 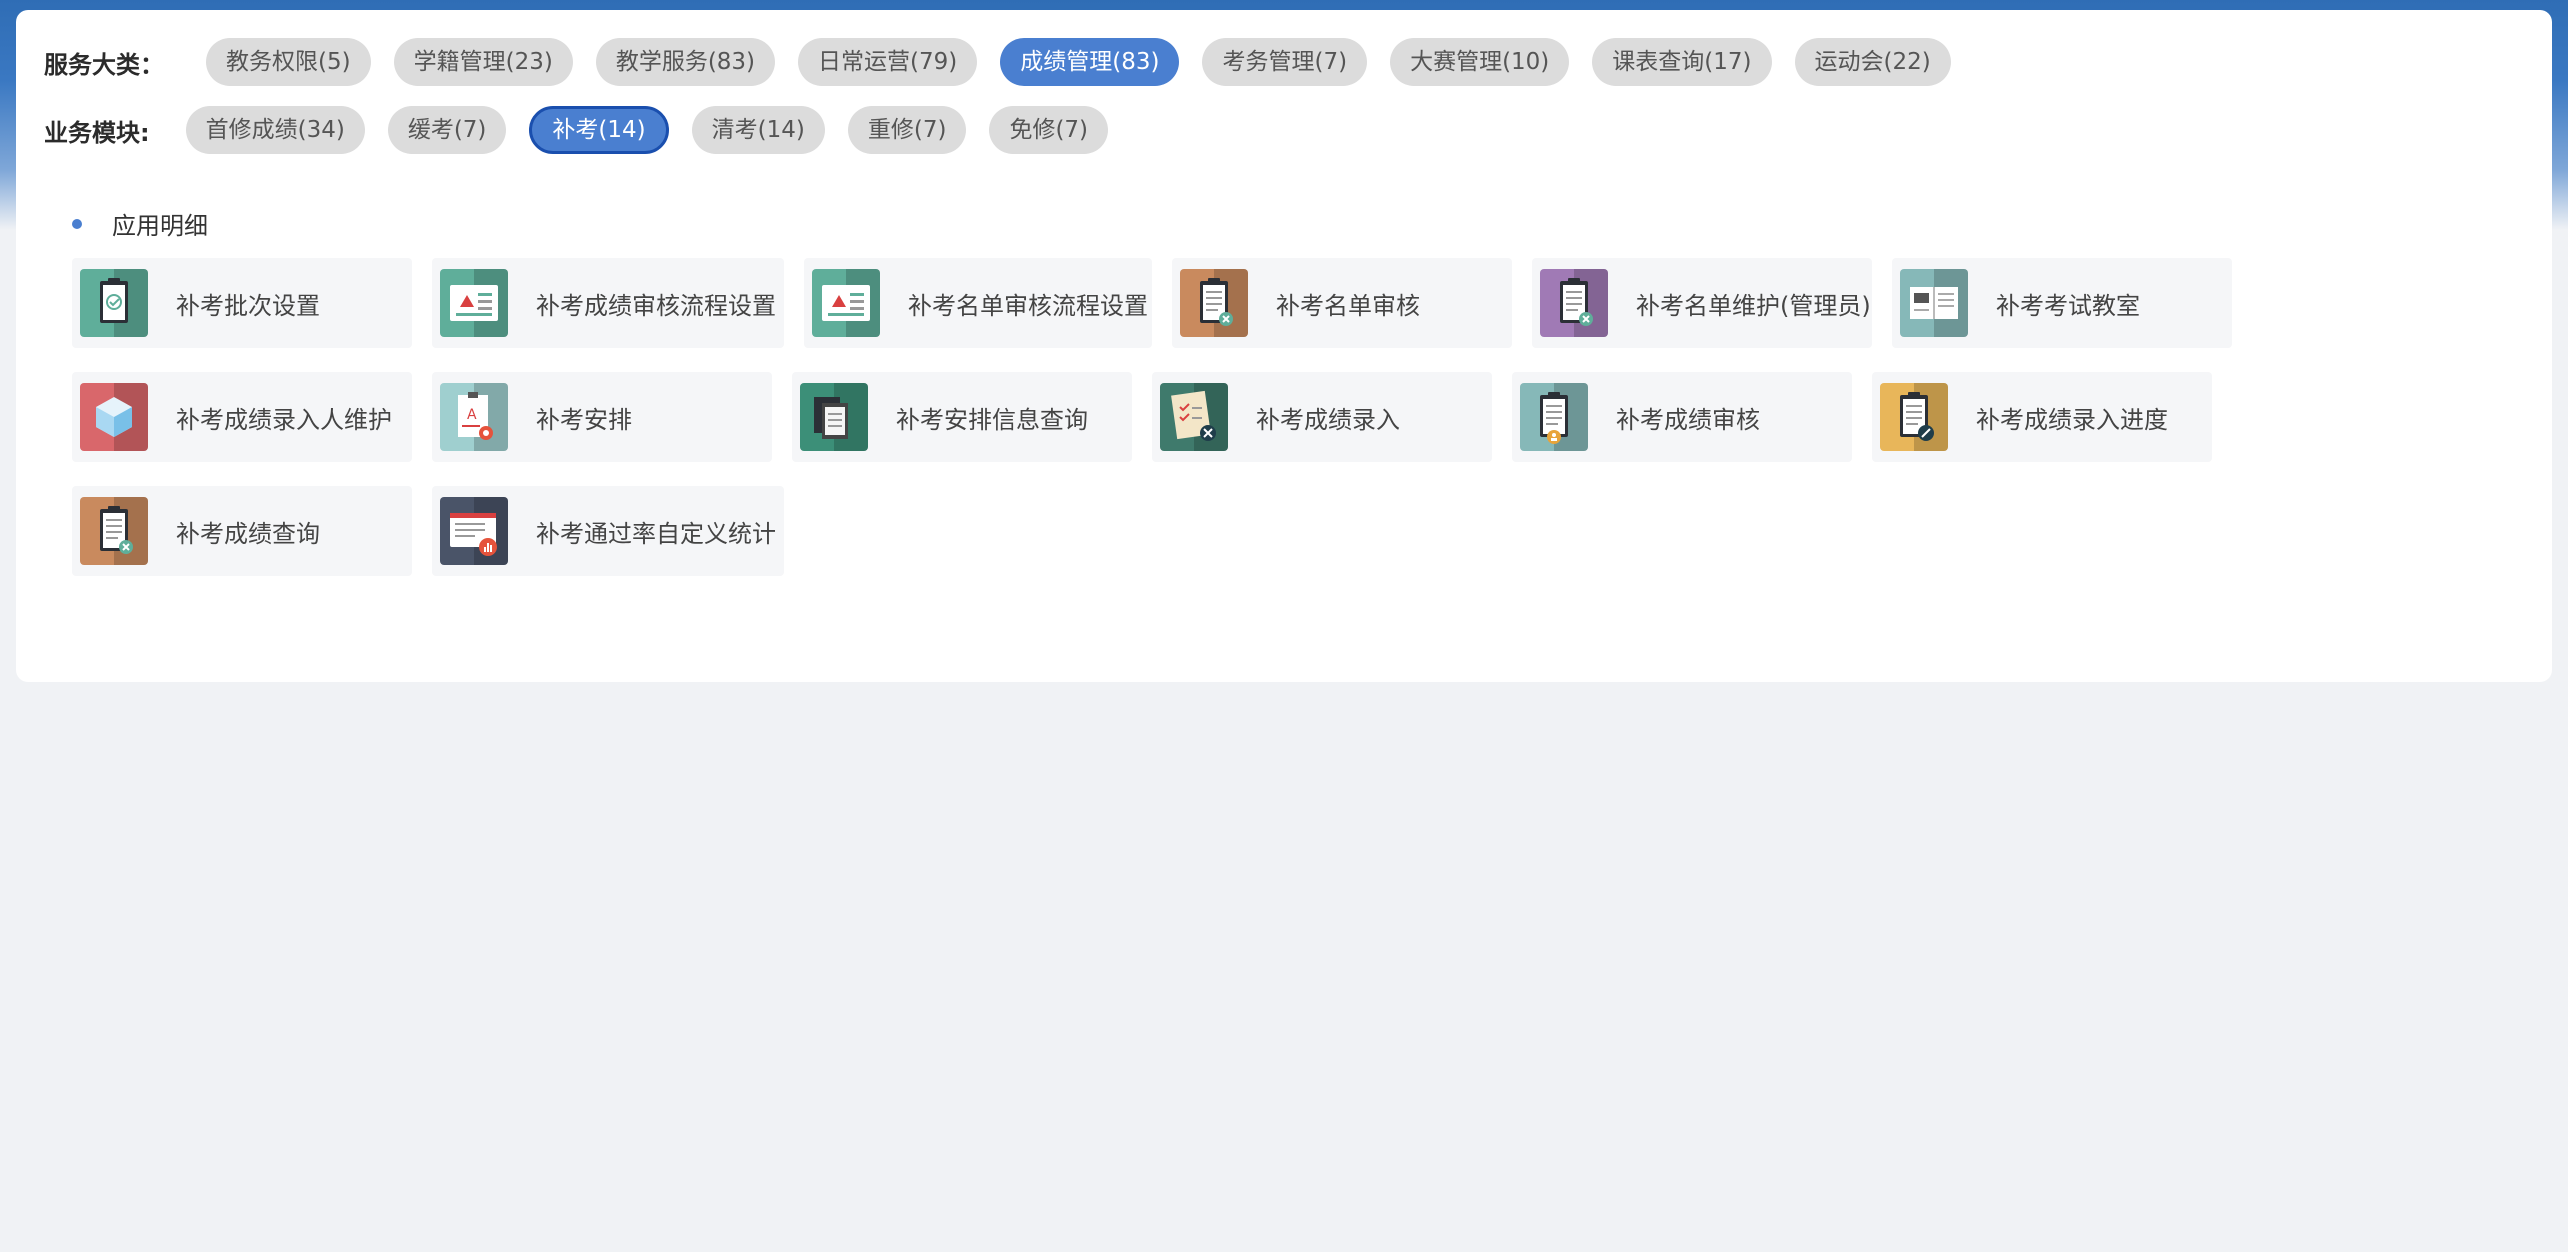 I want to click on app-name: 补考考试教室, so click(x=2068, y=305).